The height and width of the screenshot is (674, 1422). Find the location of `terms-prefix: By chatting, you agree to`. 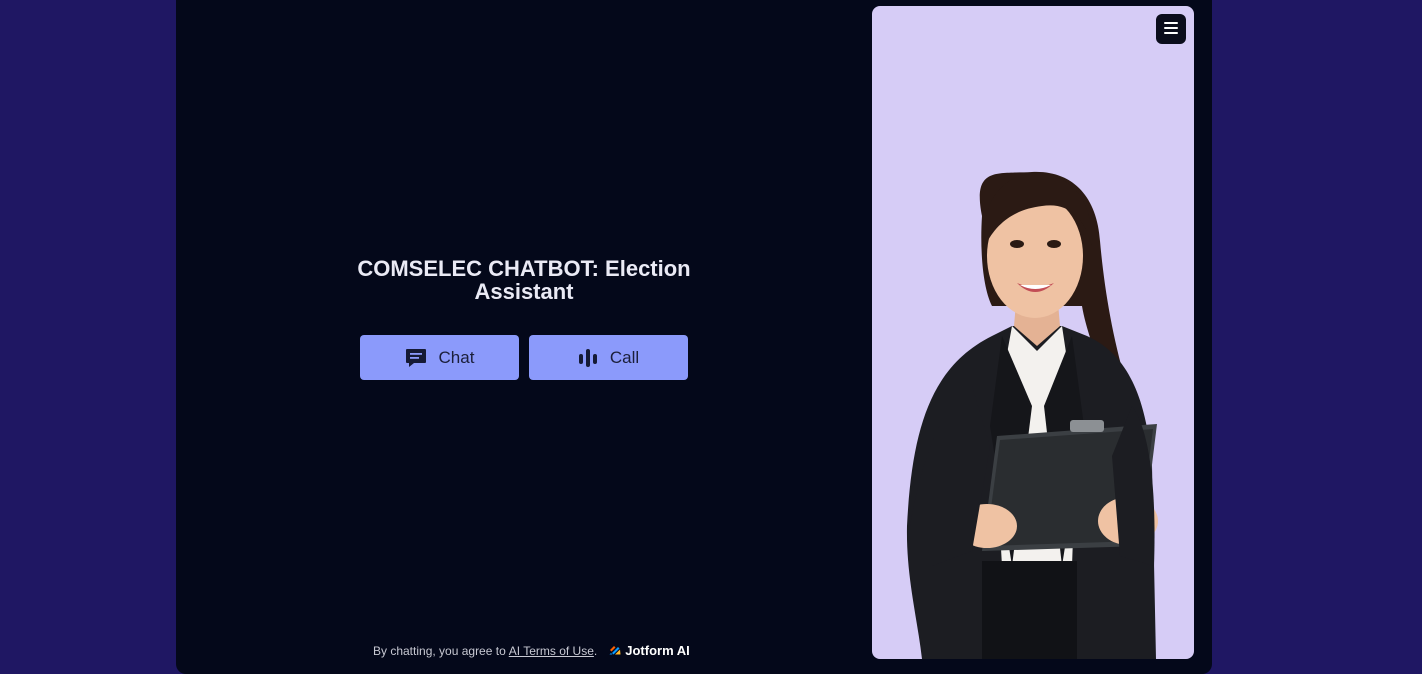

terms-prefix: By chatting, you agree to is located at coordinates (439, 650).